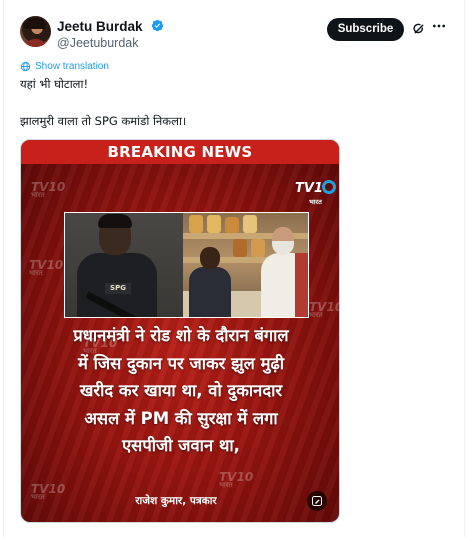  What do you see at coordinates (115, 221) in the screenshot?
I see `guard-hair` at bounding box center [115, 221].